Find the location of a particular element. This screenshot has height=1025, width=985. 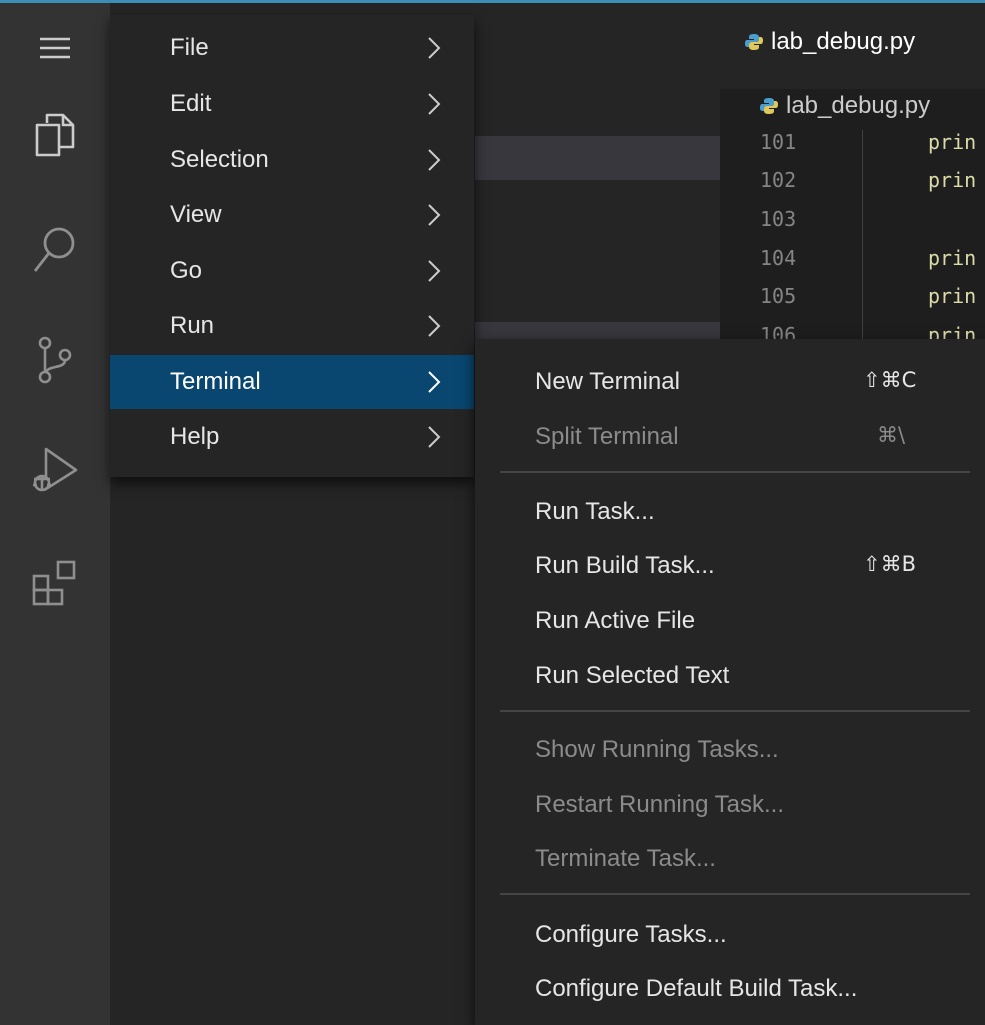

run-build-task-item: Run Build Task... ⇧⌘B is located at coordinates (730, 565).